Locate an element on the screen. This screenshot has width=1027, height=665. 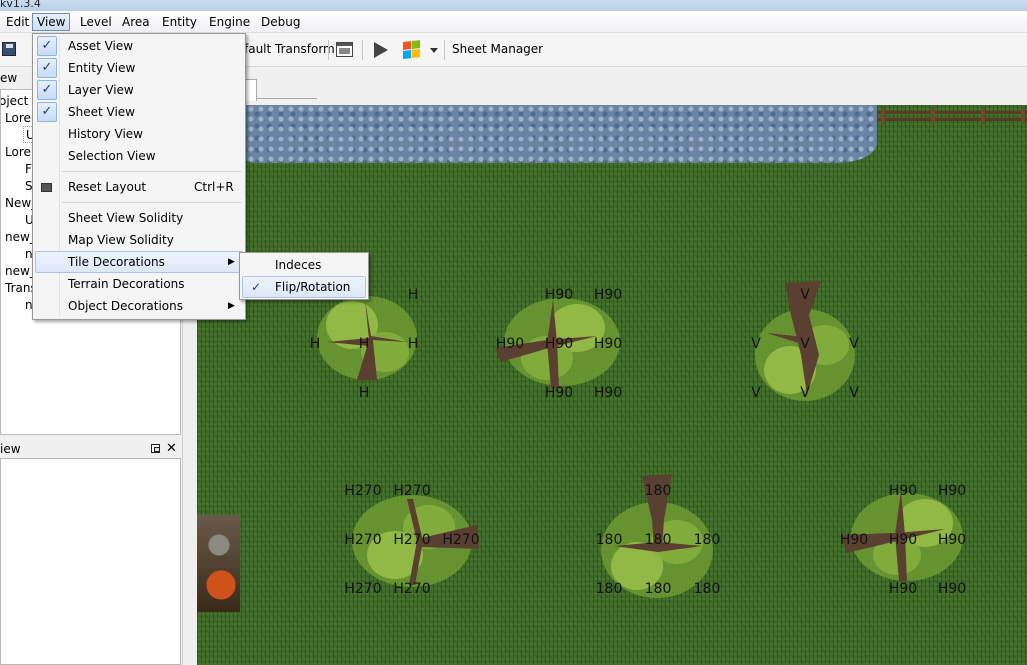
menu-item-label: Terrain Decorations is located at coordinates (126, 284).